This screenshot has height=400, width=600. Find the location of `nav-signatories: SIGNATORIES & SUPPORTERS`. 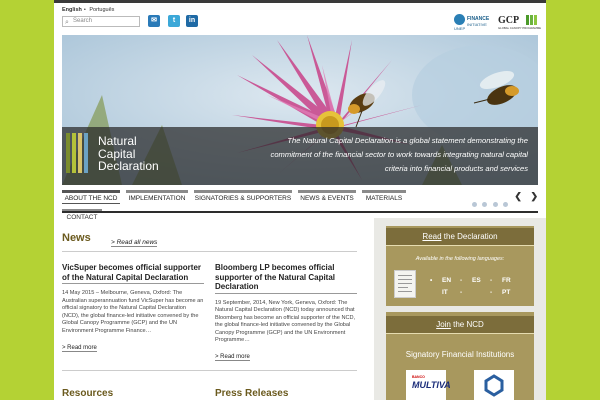

nav-signatories: SIGNATORIES & SUPPORTERS is located at coordinates (243, 197).